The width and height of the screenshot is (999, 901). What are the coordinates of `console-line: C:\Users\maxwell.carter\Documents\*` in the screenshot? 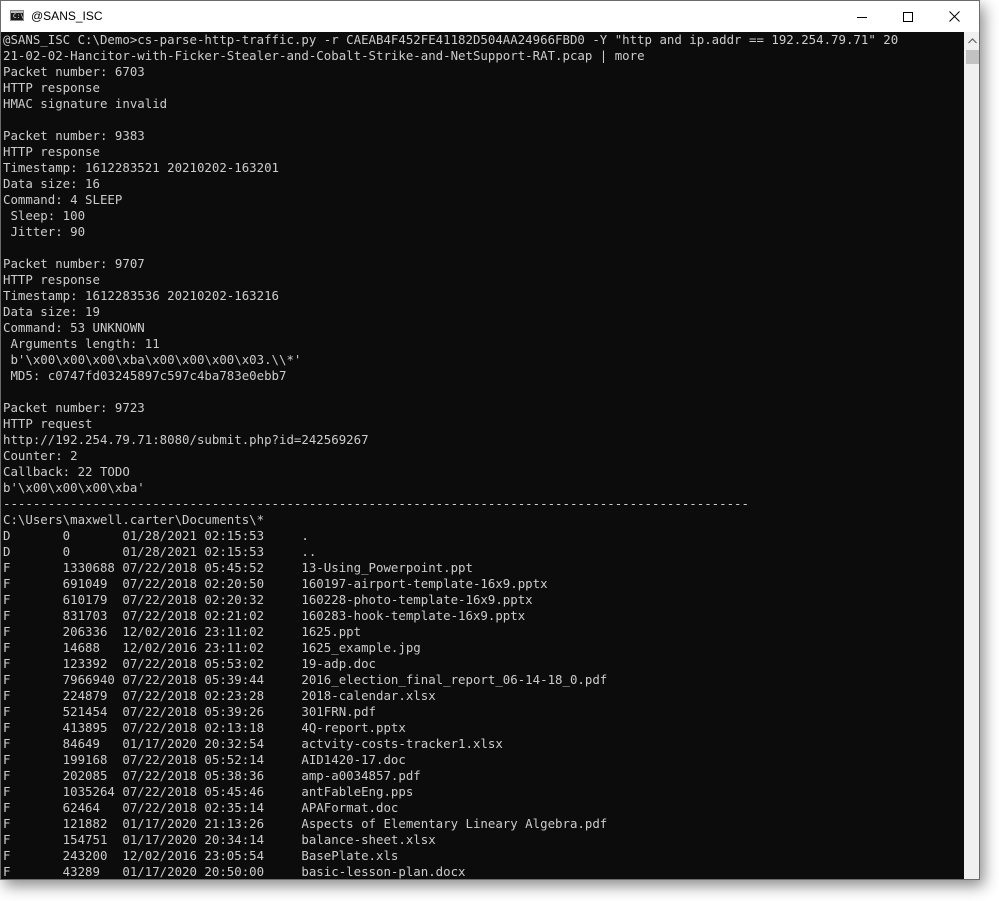 It's located at (134, 519).